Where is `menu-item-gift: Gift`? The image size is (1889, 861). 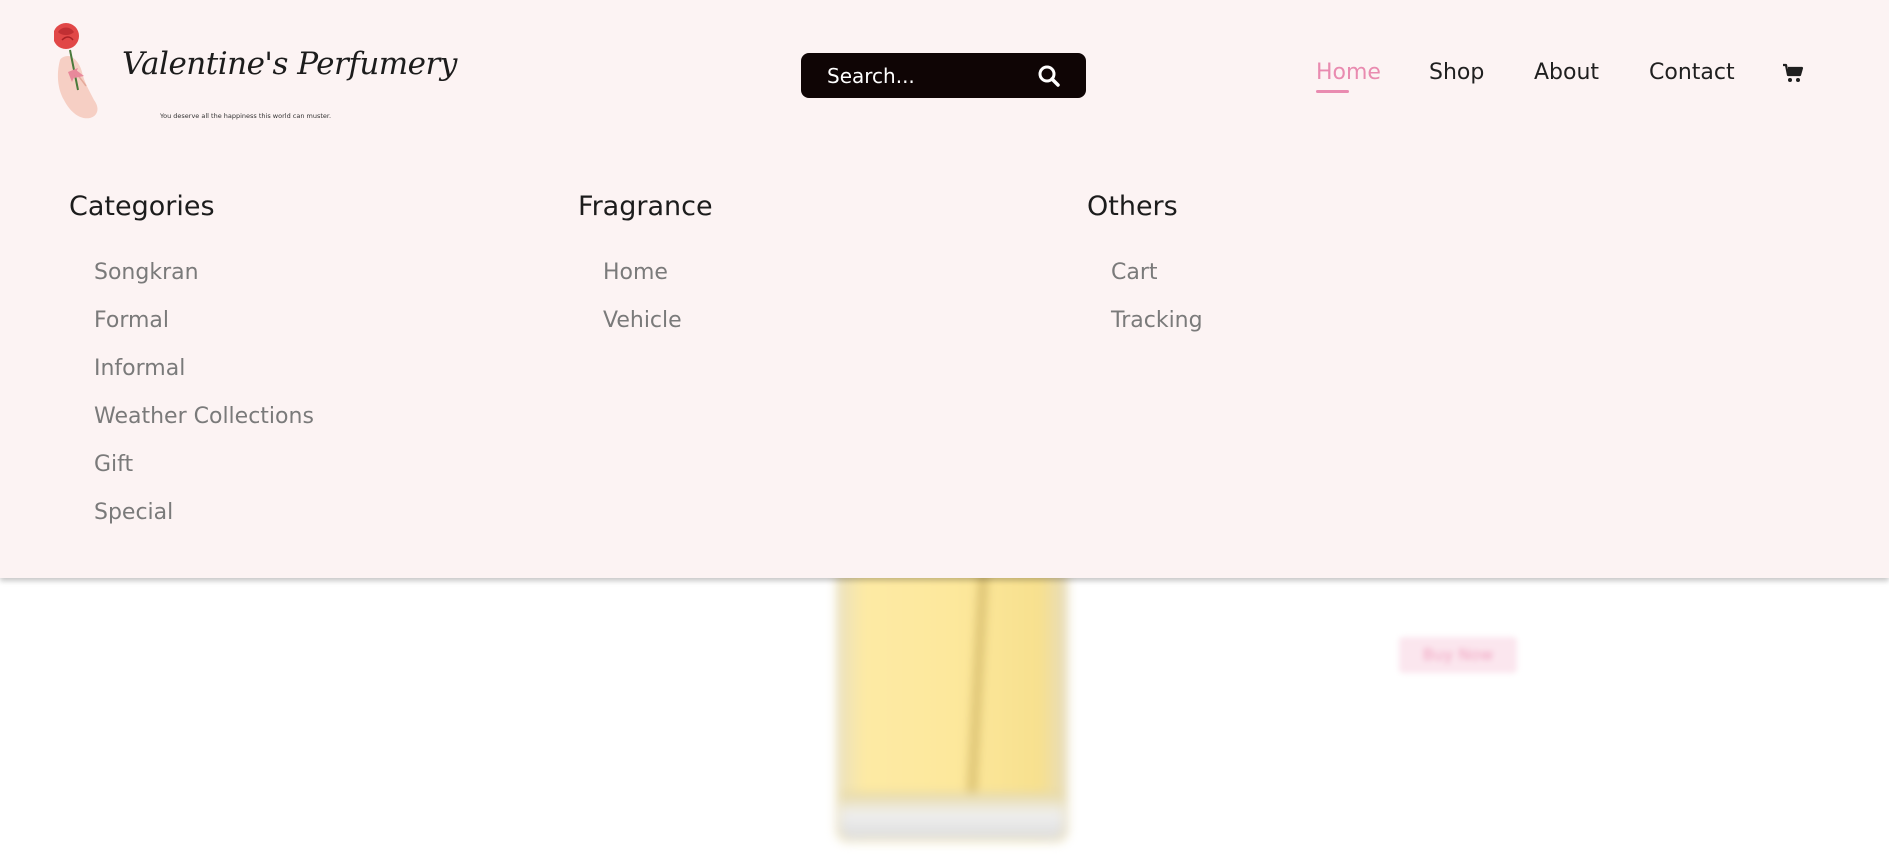
menu-item-gift: Gift is located at coordinates (113, 464).